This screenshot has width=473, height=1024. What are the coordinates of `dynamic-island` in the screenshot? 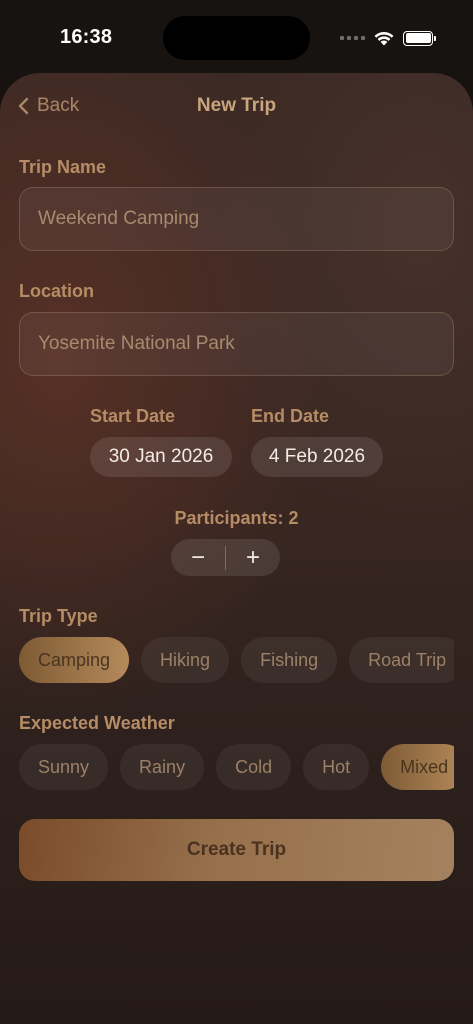 It's located at (236, 38).